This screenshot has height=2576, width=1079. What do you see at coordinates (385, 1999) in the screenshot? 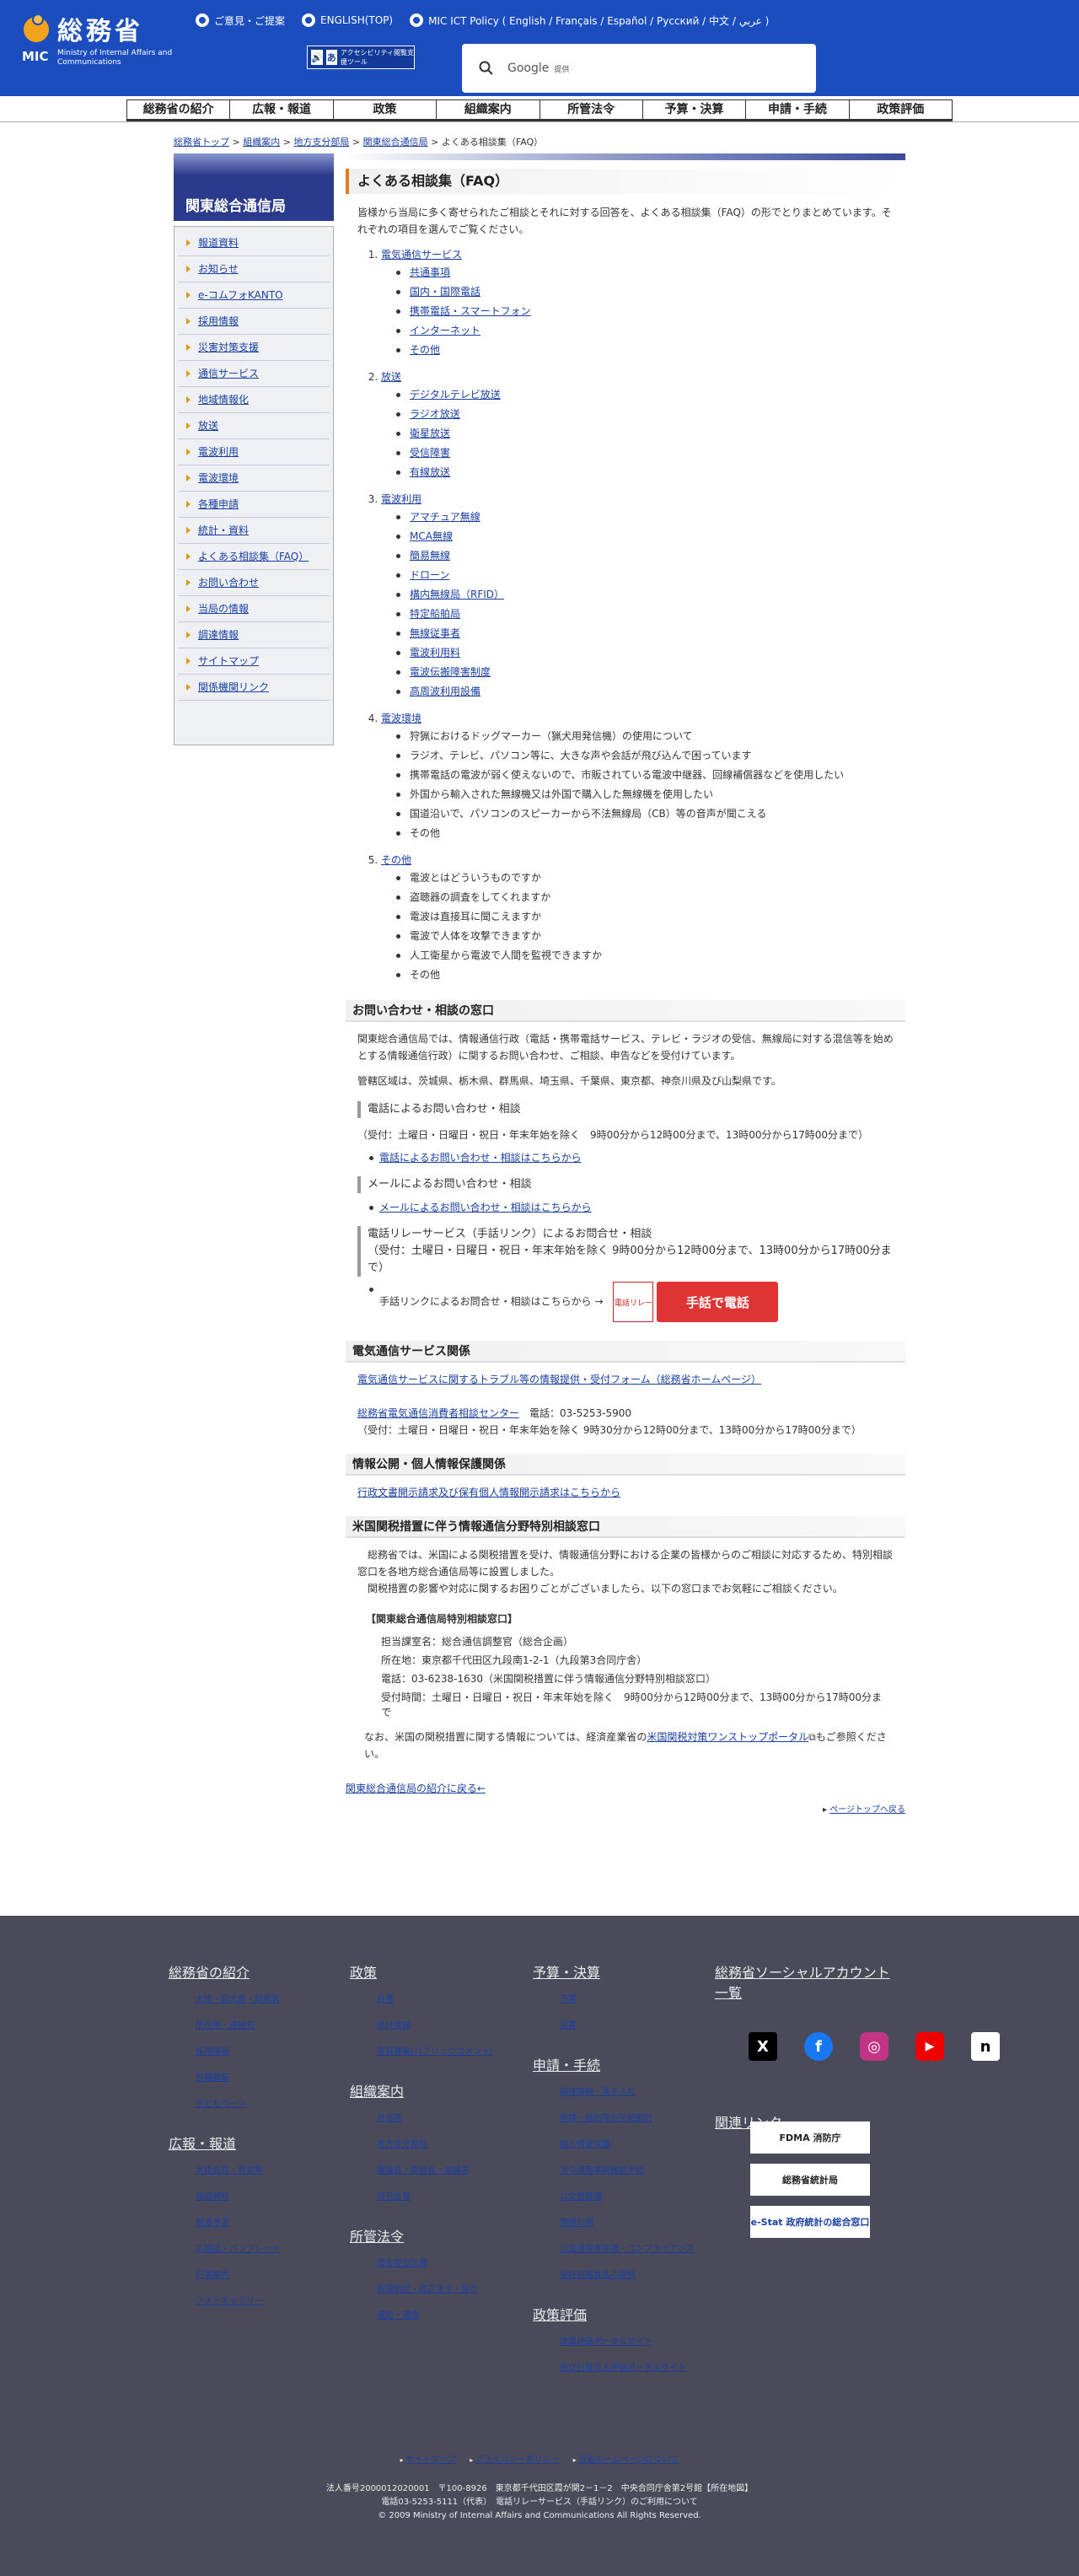
I see `footer-link: 白書` at bounding box center [385, 1999].